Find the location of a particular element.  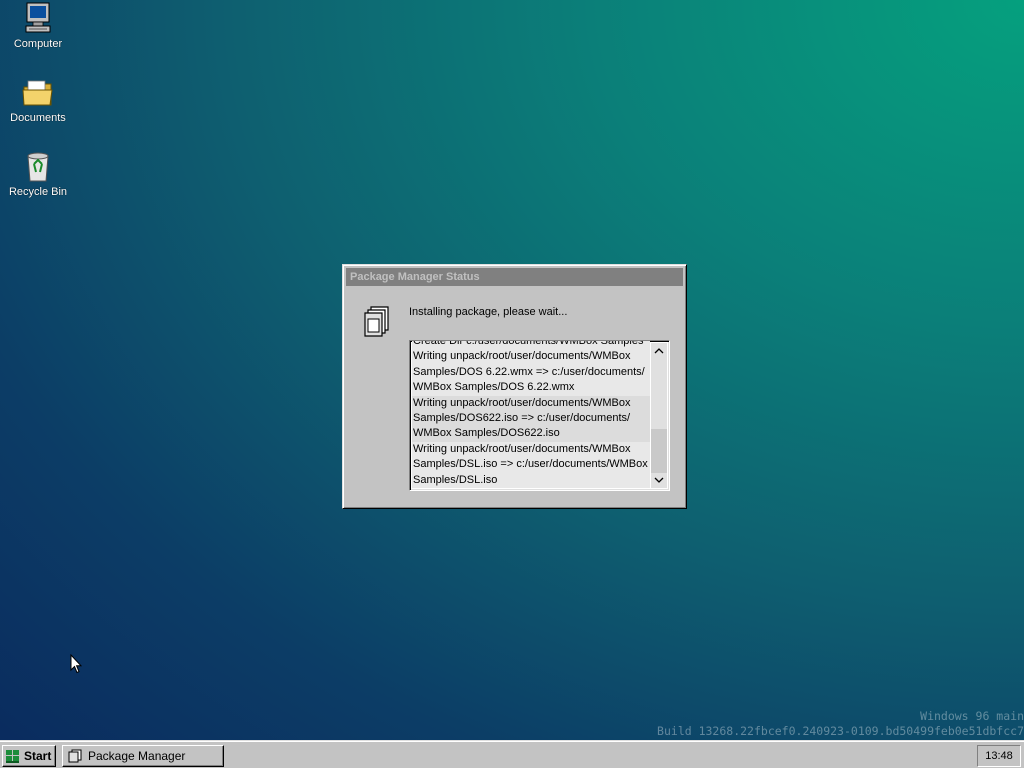

scroll-down-button is located at coordinates (659, 480).